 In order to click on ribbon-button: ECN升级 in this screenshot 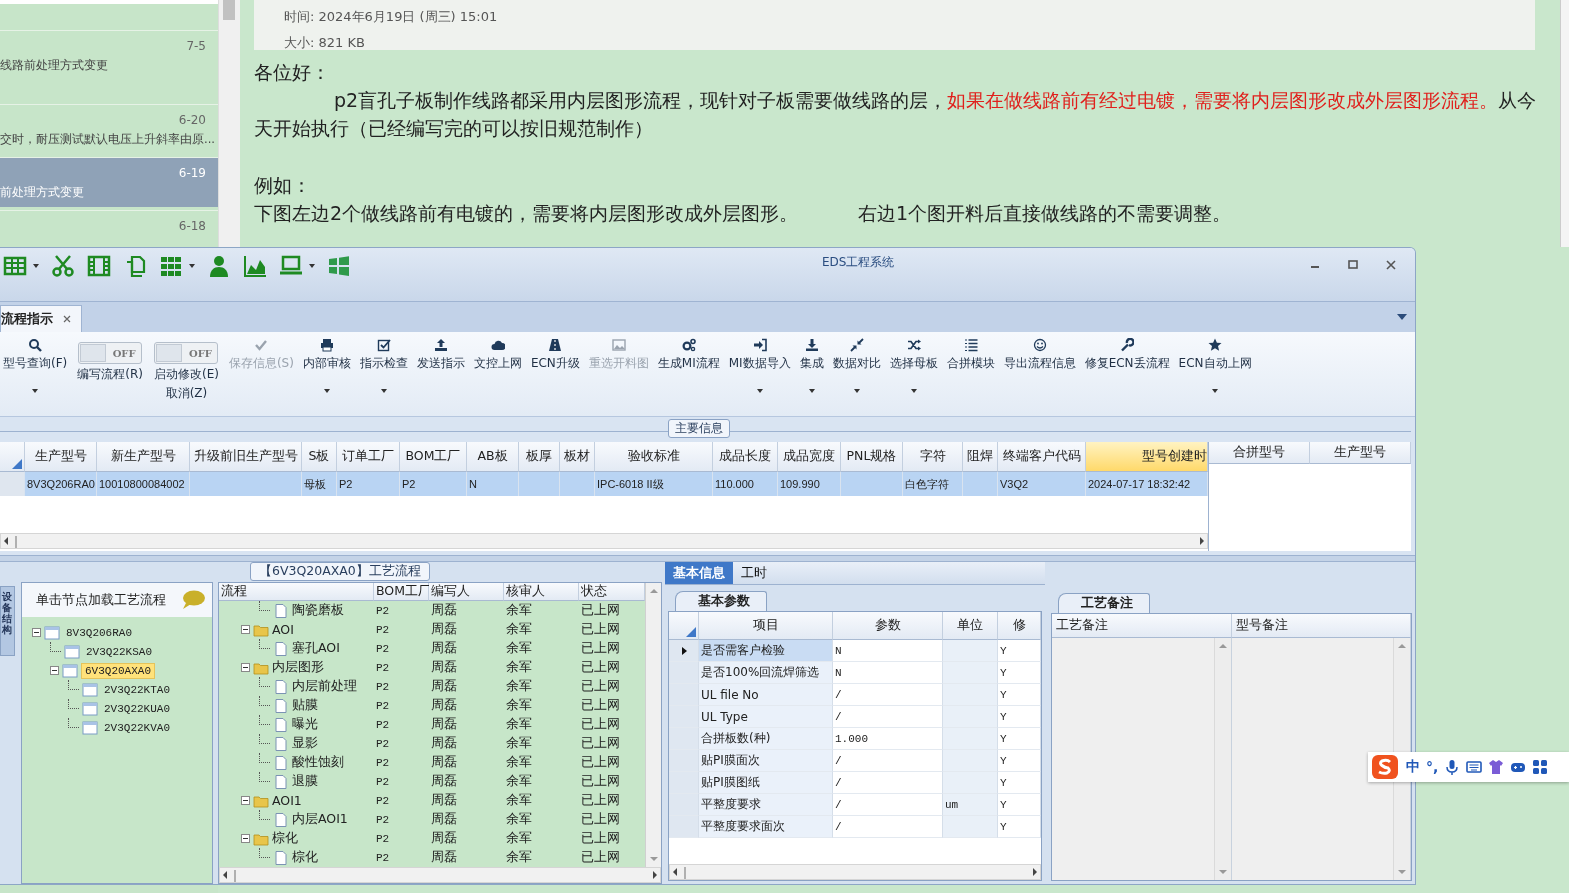, I will do `click(555, 371)`.